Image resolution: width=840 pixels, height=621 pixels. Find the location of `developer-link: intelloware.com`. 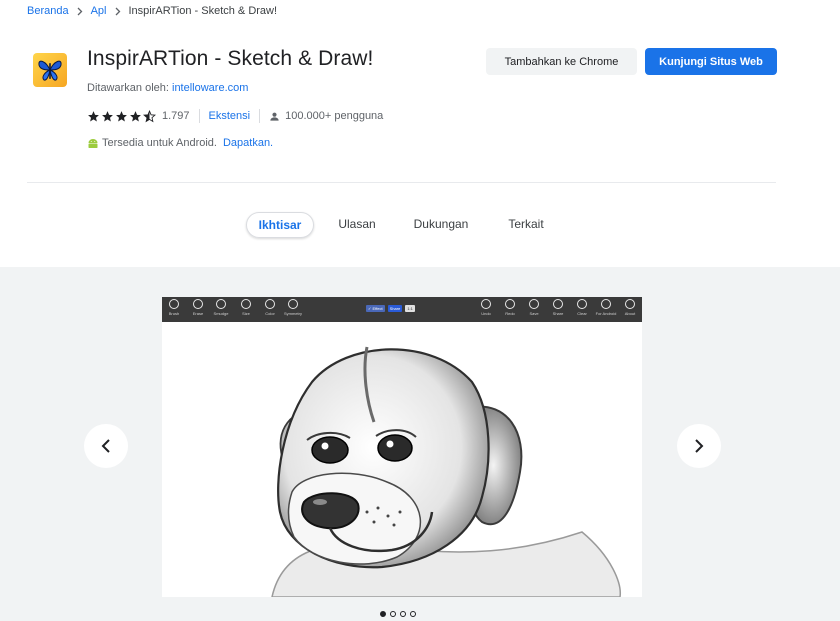

developer-link: intelloware.com is located at coordinates (210, 88).